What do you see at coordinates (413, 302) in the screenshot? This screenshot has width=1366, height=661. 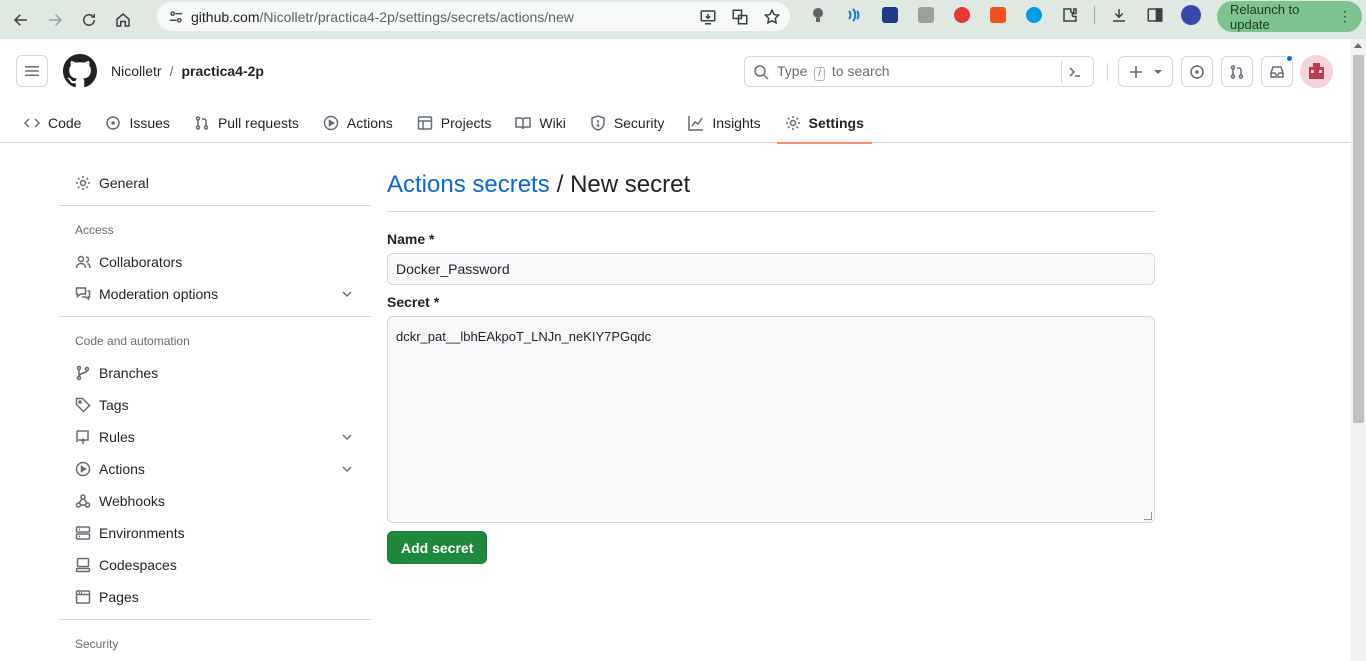 I see `secret-label: Secret *` at bounding box center [413, 302].